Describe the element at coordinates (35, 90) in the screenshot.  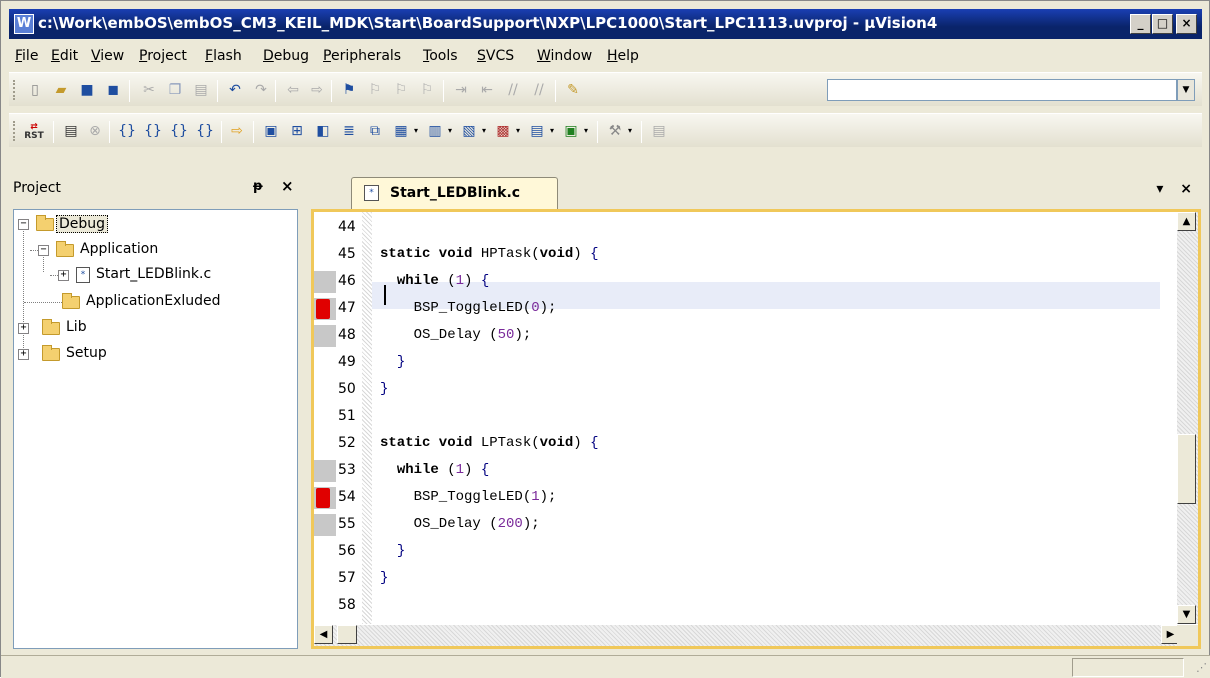
I see `new-file-icon: ▯` at that location.